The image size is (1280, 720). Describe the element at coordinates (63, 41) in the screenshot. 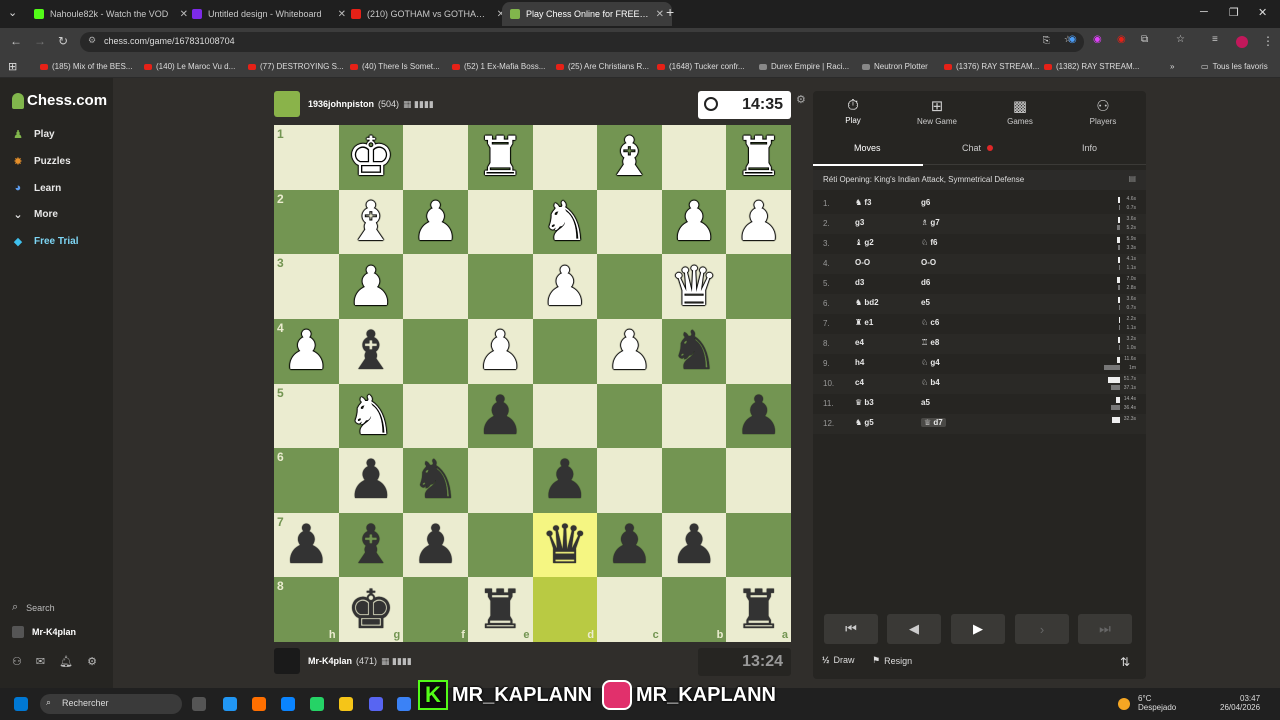

I see `reload-icon: ↻` at that location.